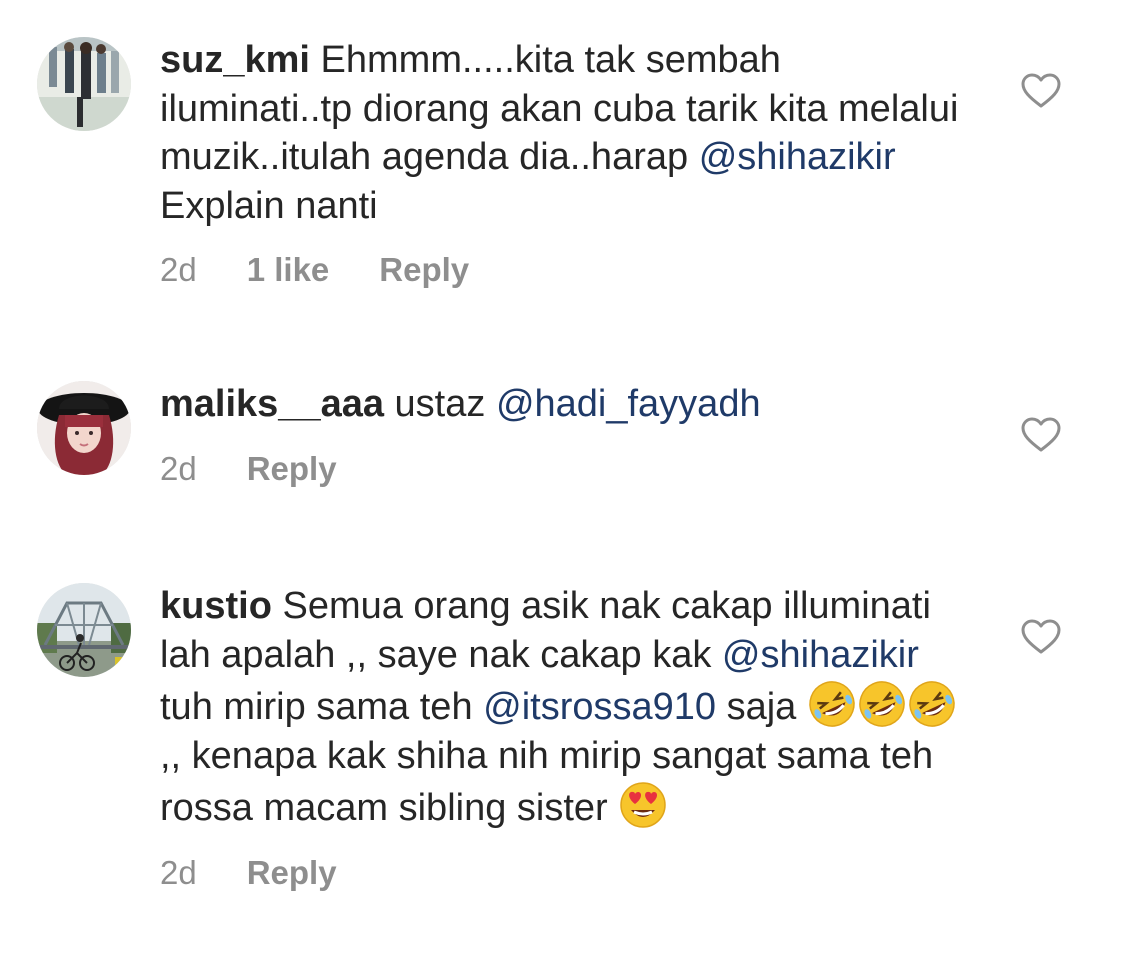 The height and width of the screenshot is (964, 1125). I want to click on comment-text: maliks__aaa ustaz @hadi_fayyadh, so click(560, 404).